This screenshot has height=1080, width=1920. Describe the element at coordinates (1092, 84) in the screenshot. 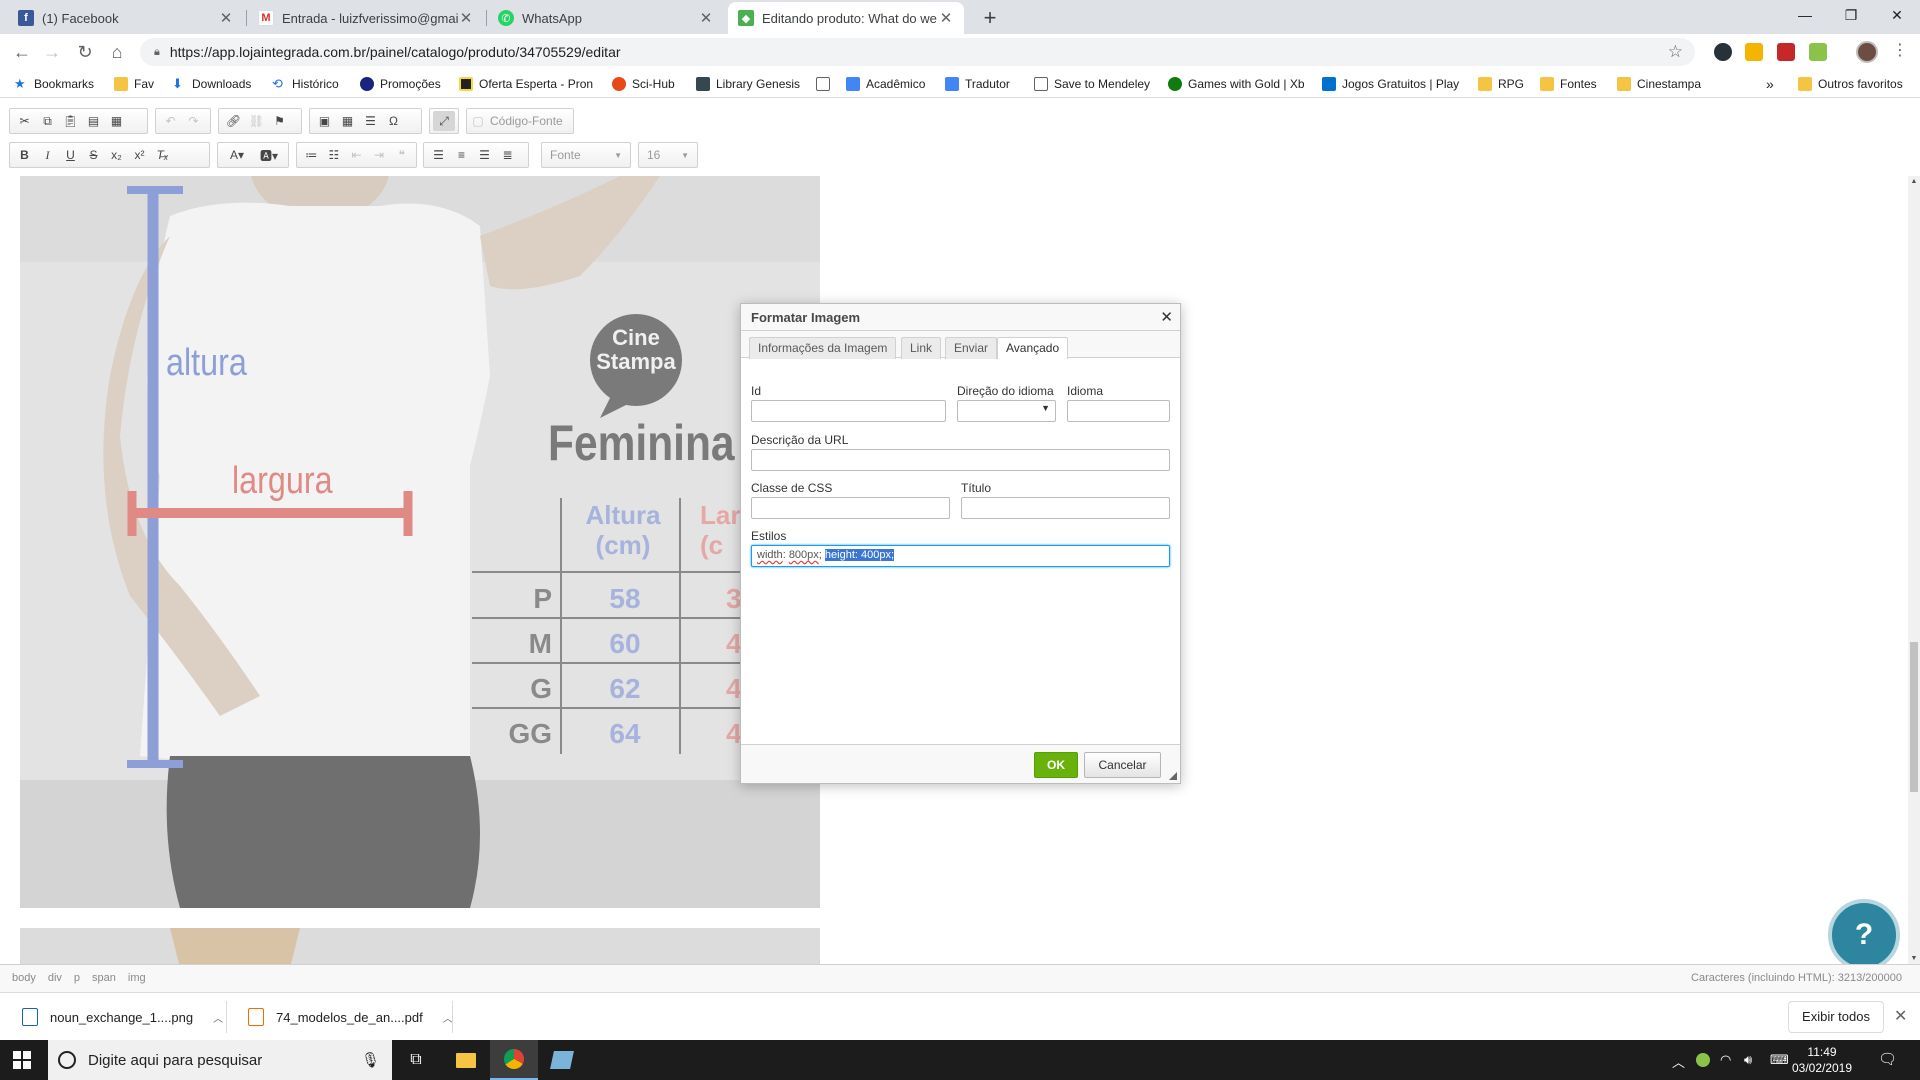

I see `bookmark-item: Save to Mendeley` at that location.